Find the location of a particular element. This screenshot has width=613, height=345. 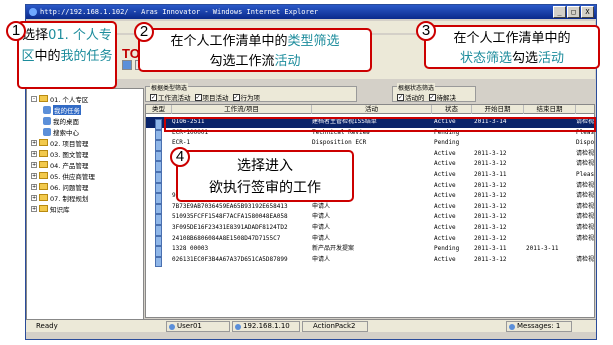

cell-extra: Please is located at coordinates (585, 174).